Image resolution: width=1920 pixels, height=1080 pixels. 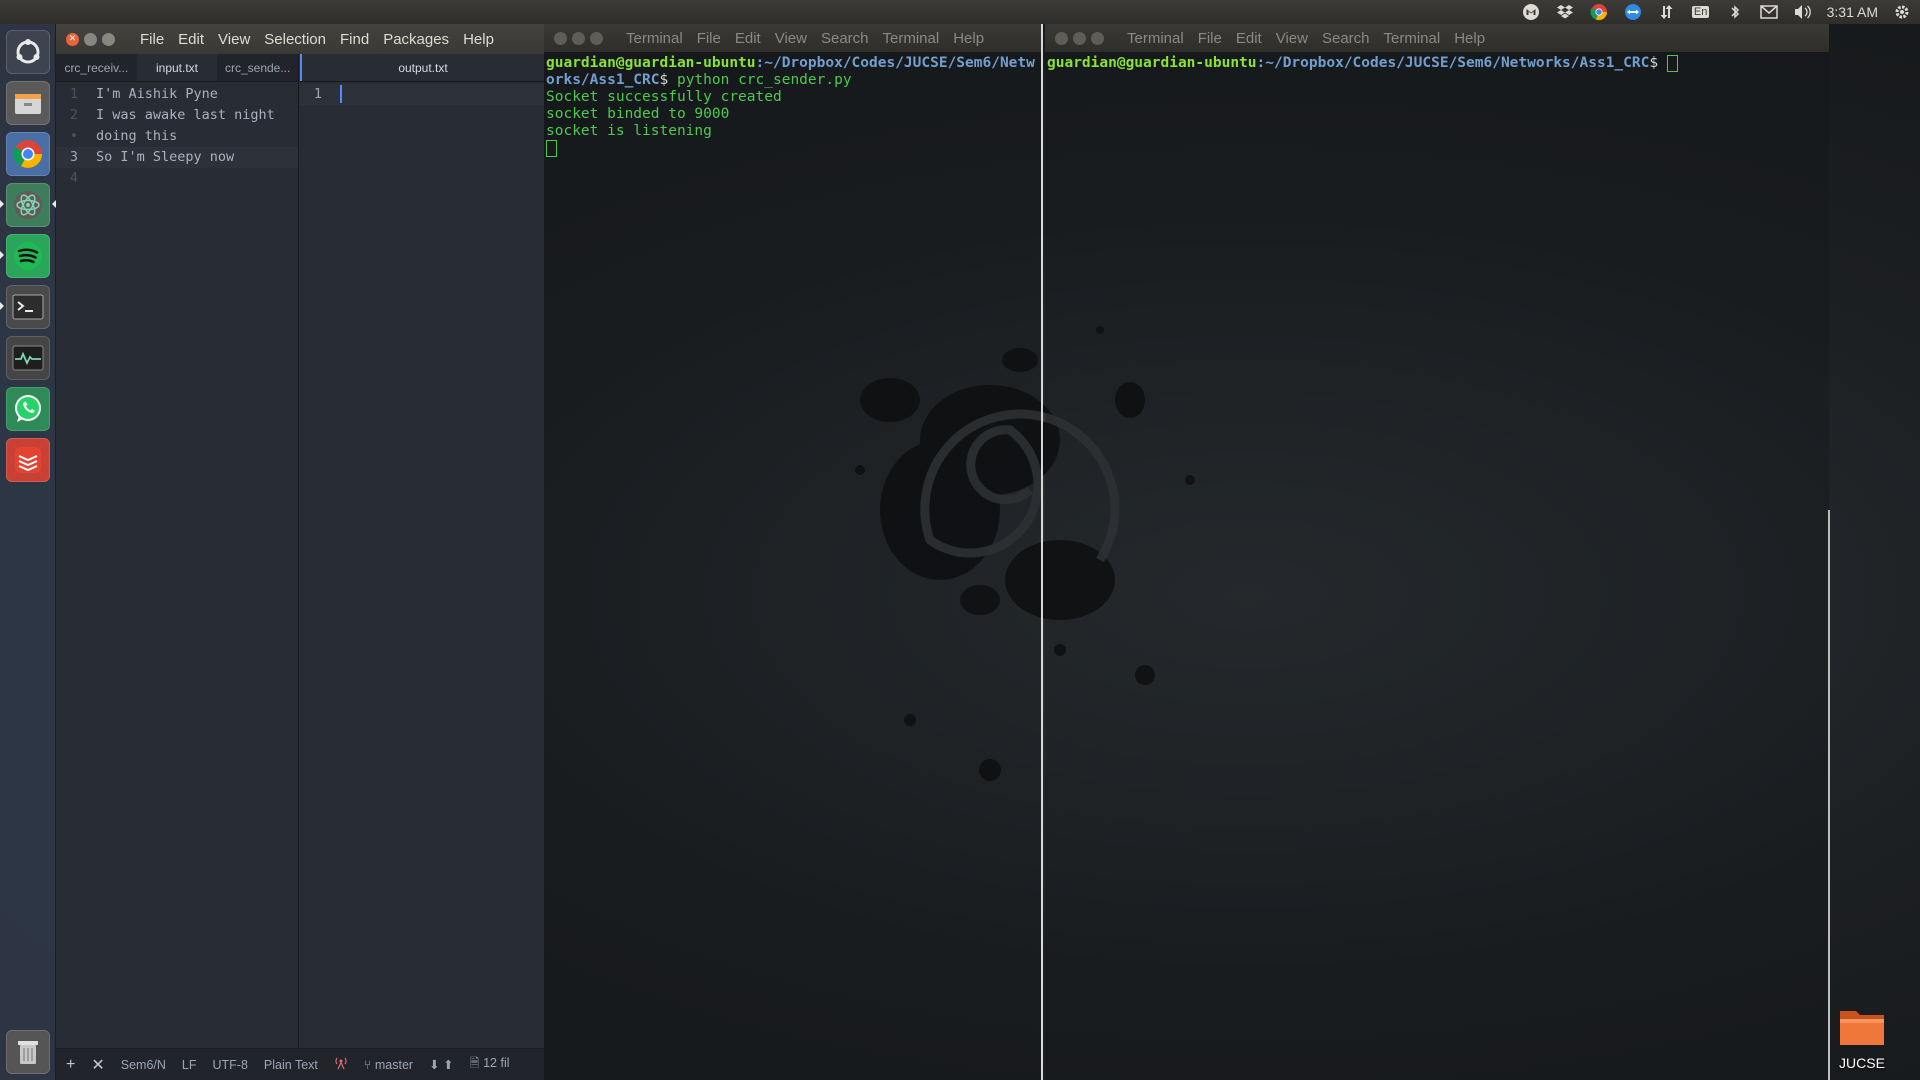 What do you see at coordinates (1769, 12) in the screenshot?
I see `mail-icon` at bounding box center [1769, 12].